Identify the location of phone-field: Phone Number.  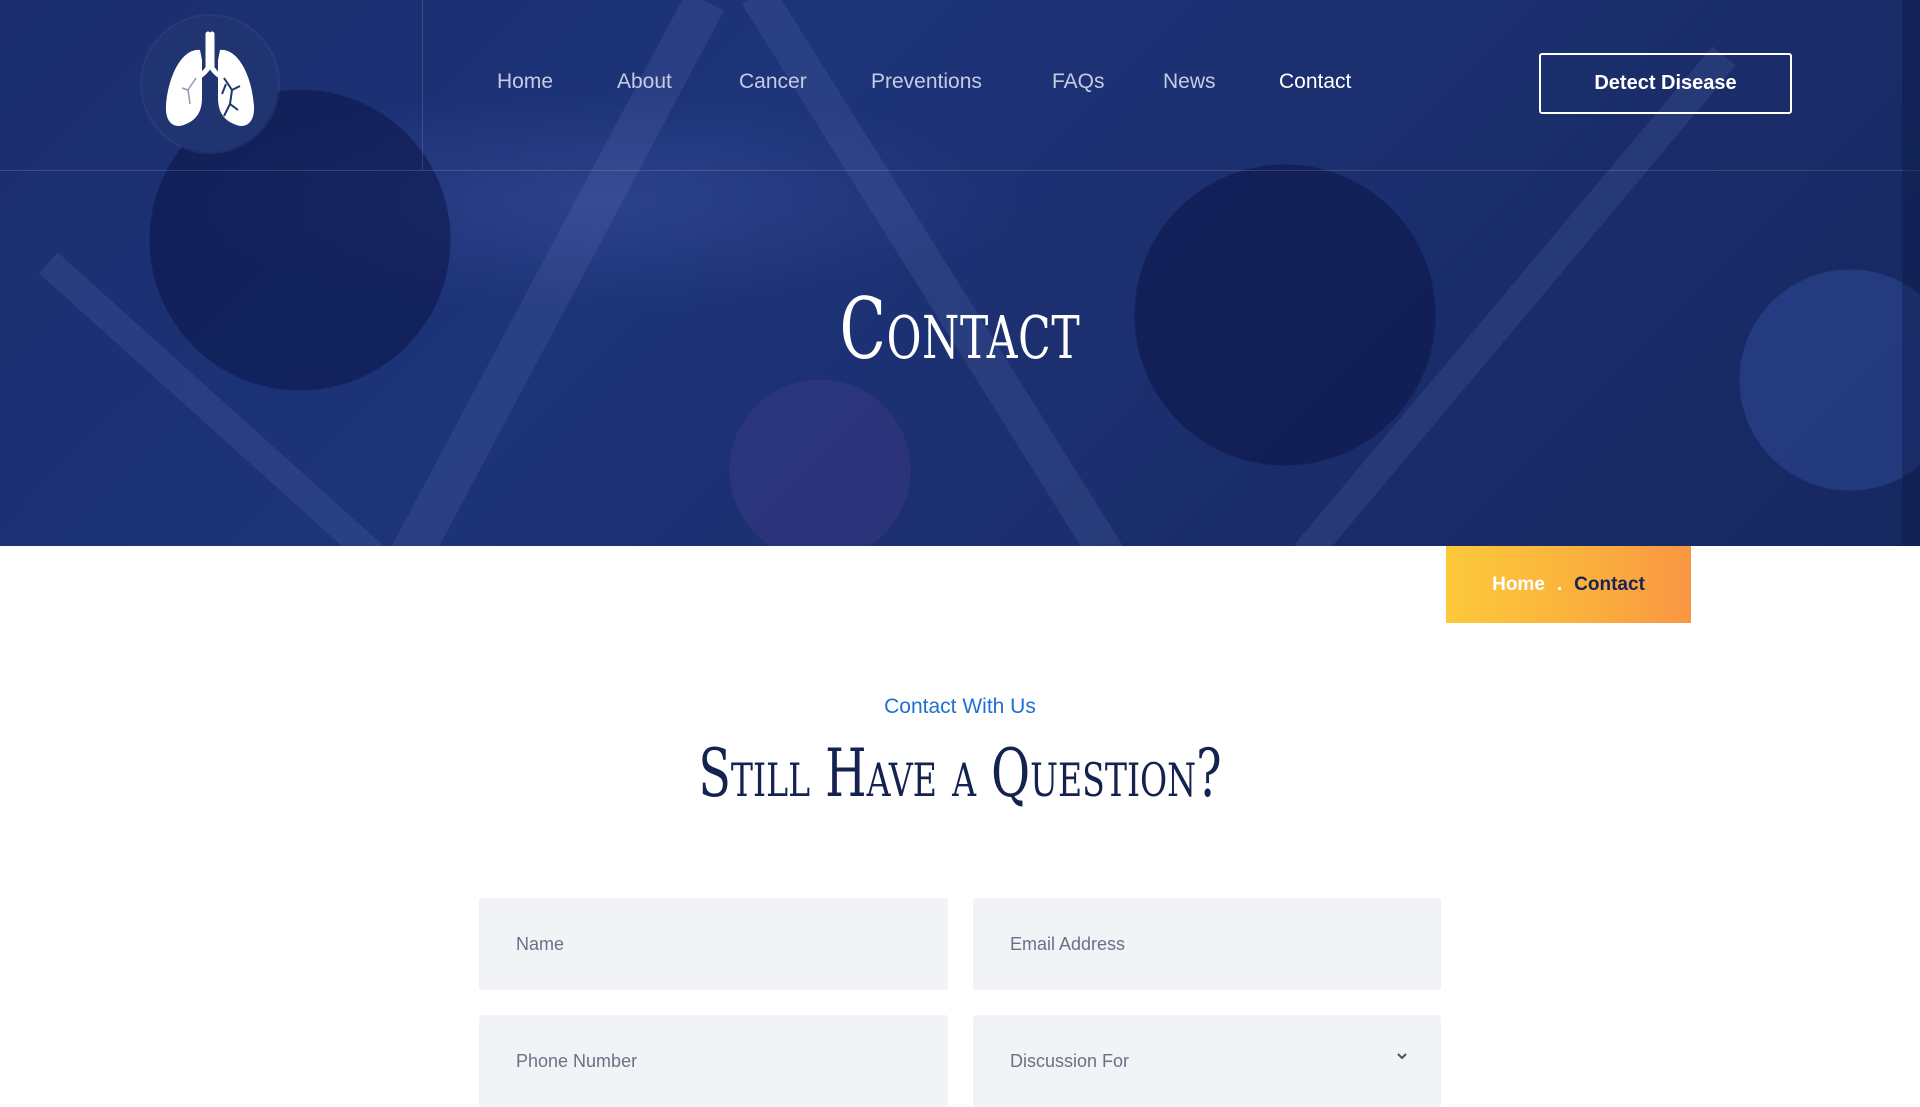
(713, 1061).